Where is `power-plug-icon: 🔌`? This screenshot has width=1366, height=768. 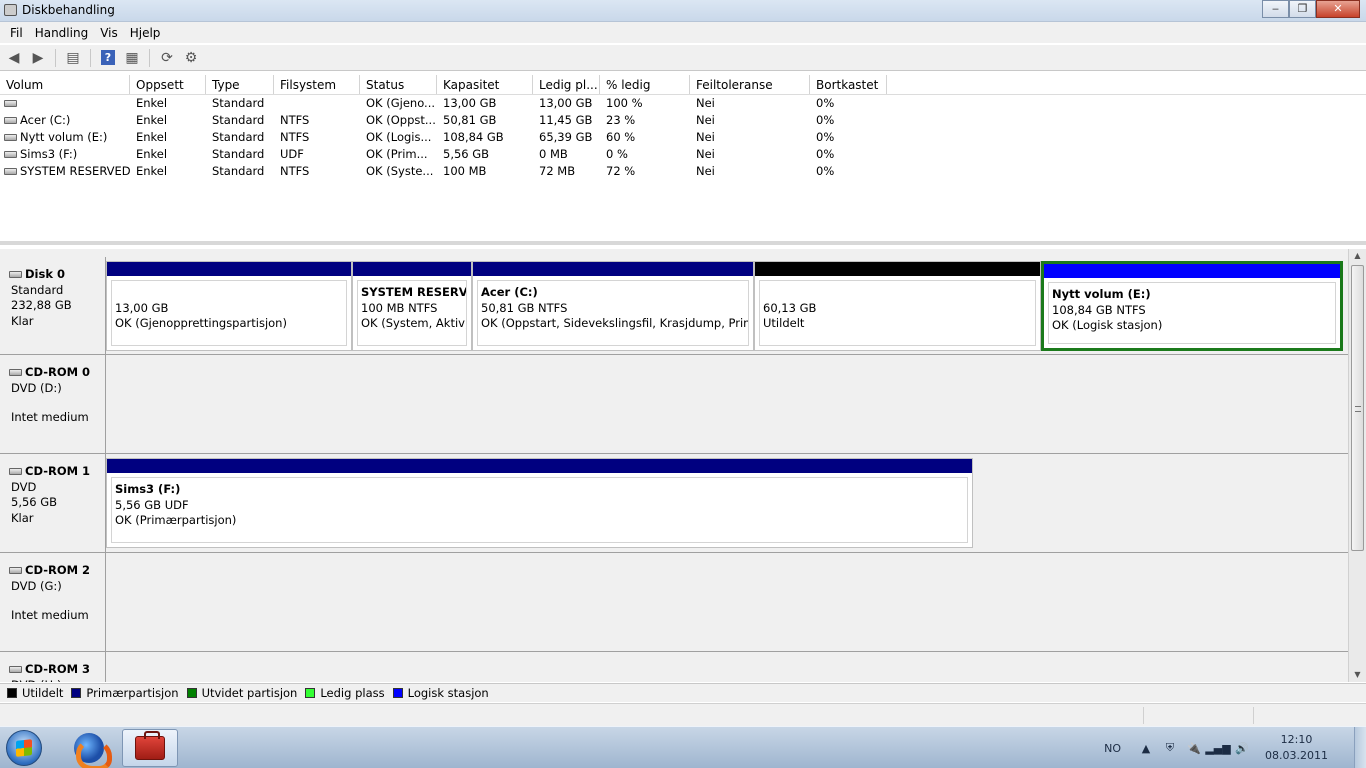
power-plug-icon: 🔌 is located at coordinates (1194, 748).